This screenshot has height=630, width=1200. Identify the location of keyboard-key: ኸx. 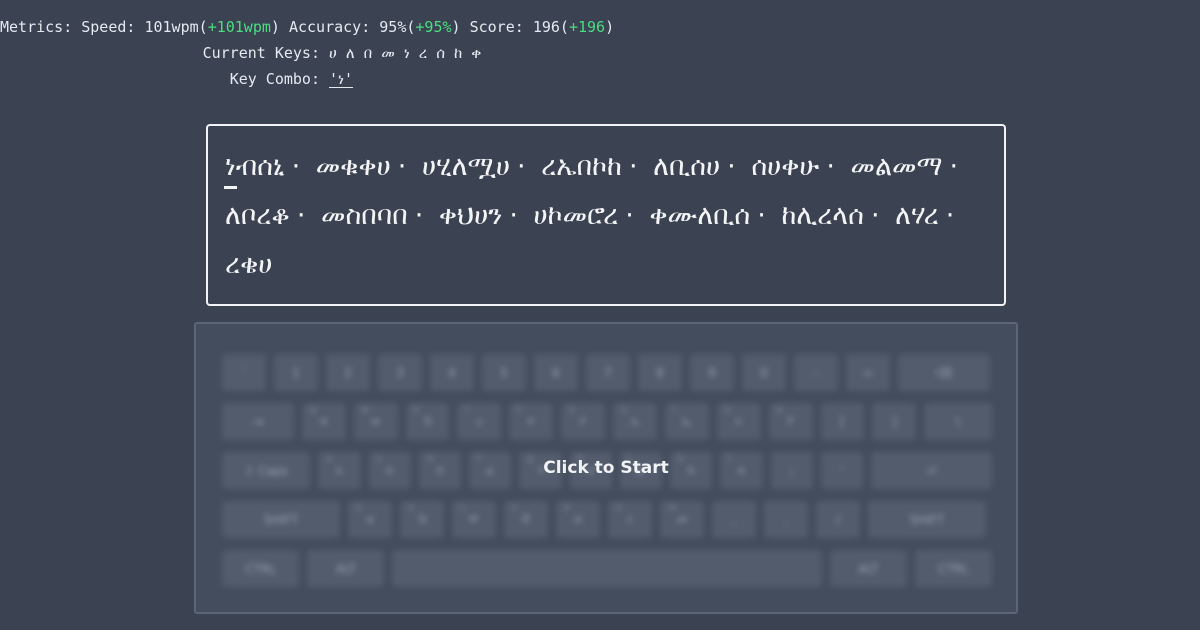
(422, 519).